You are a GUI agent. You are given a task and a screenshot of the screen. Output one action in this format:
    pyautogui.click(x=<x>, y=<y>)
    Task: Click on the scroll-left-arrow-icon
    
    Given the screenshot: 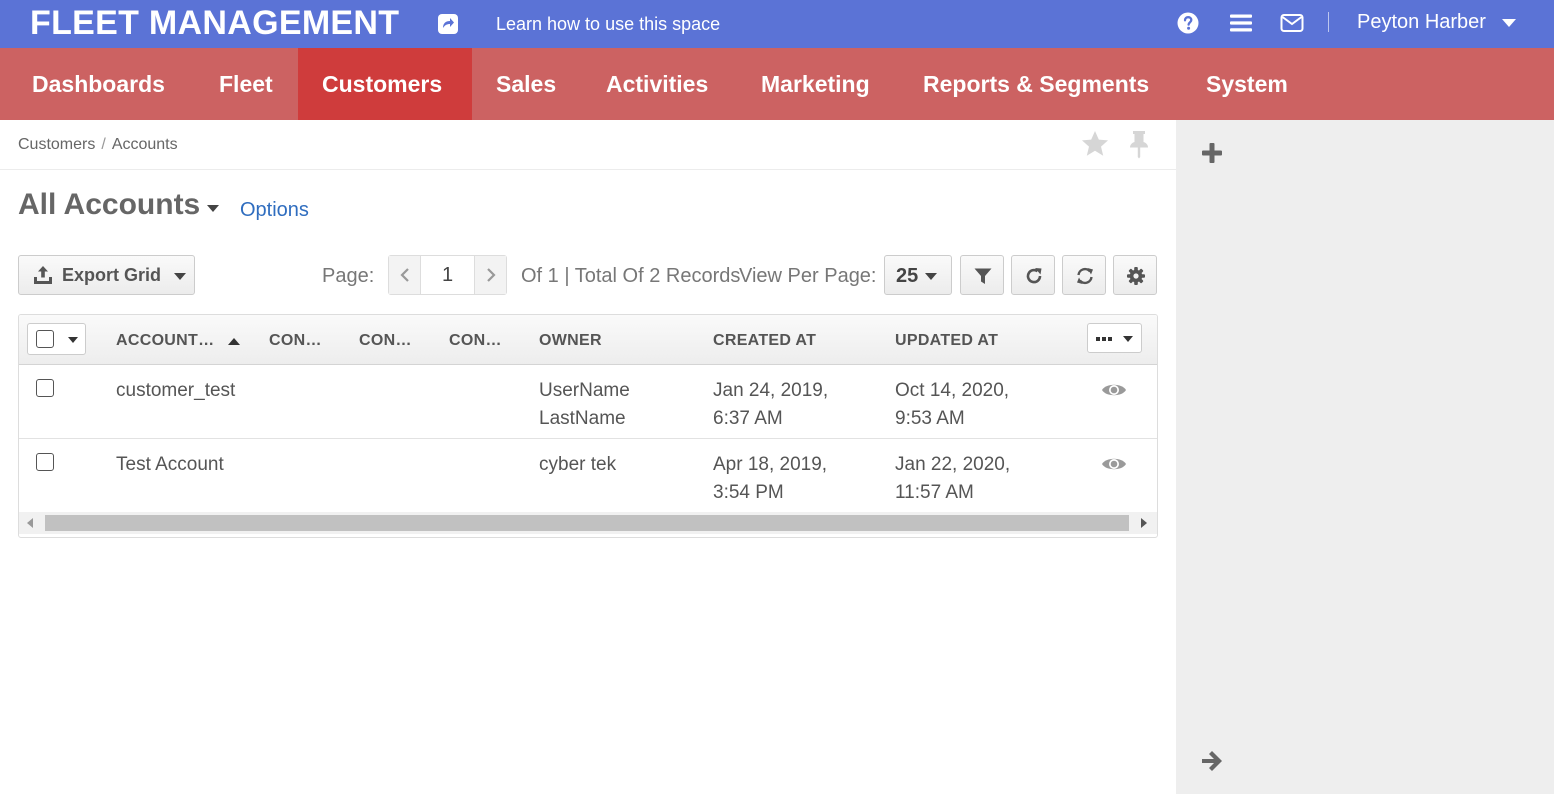 What is the action you would take?
    pyautogui.click(x=30, y=523)
    